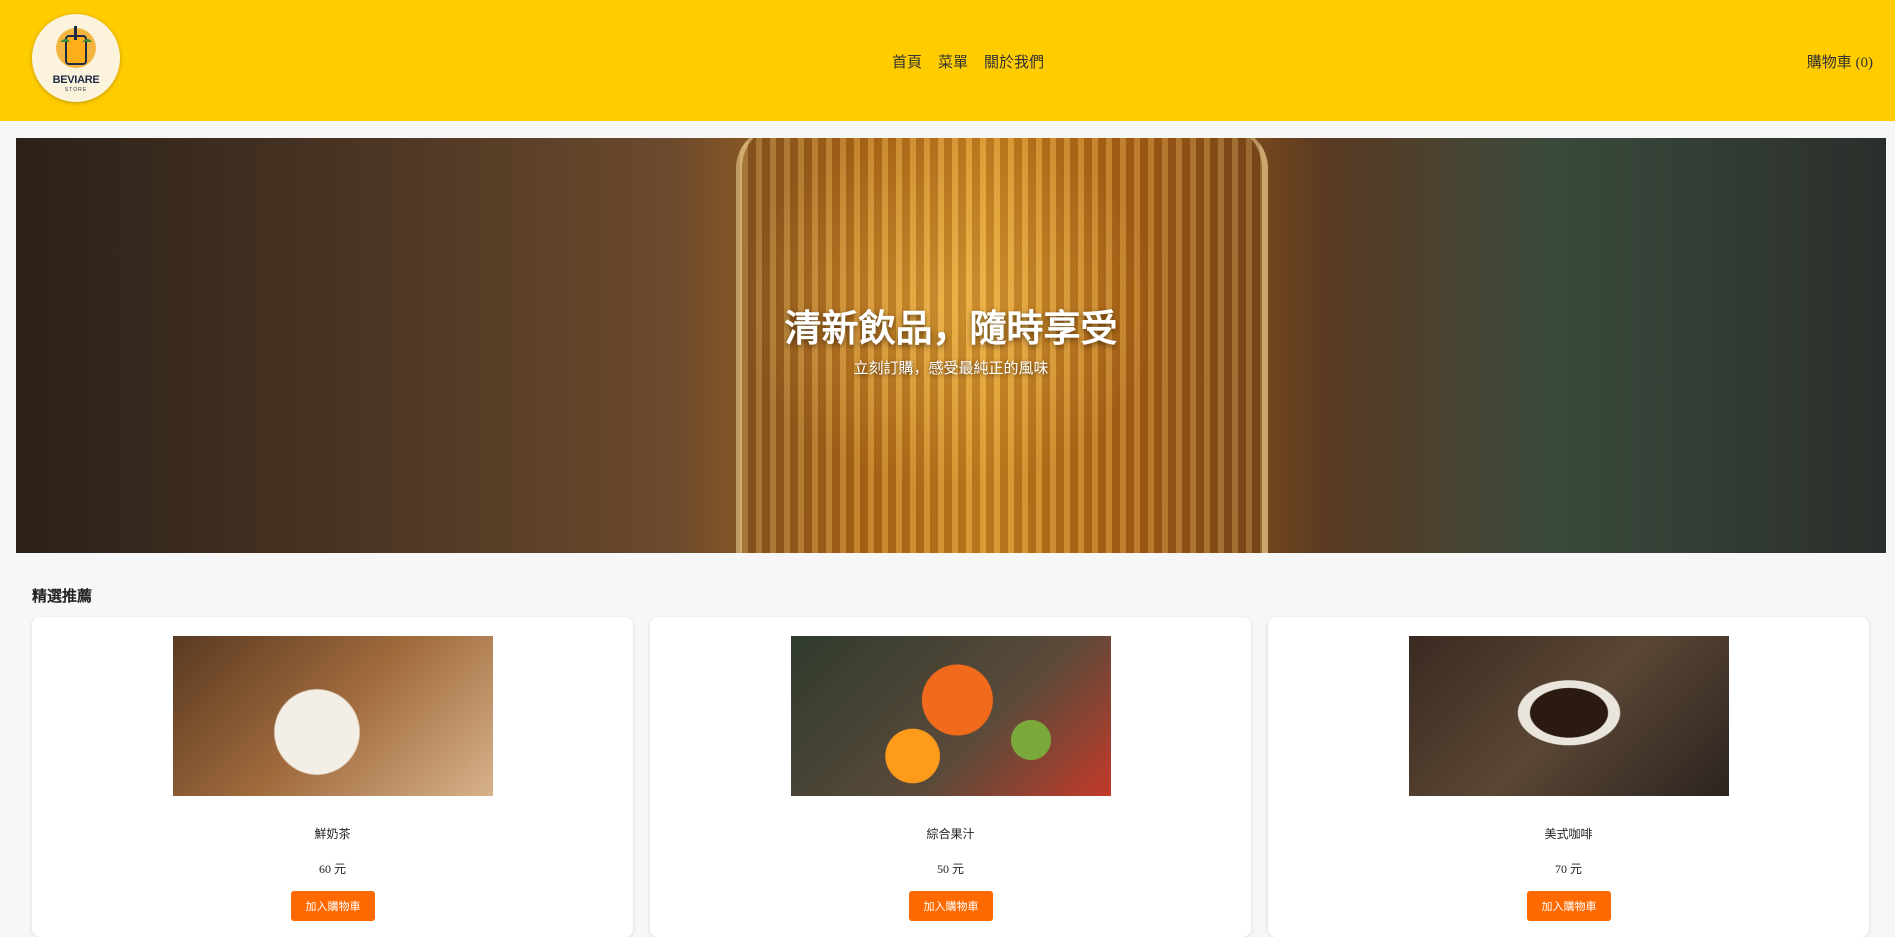  I want to click on cart-link: 購物車 (0), so click(1840, 61).